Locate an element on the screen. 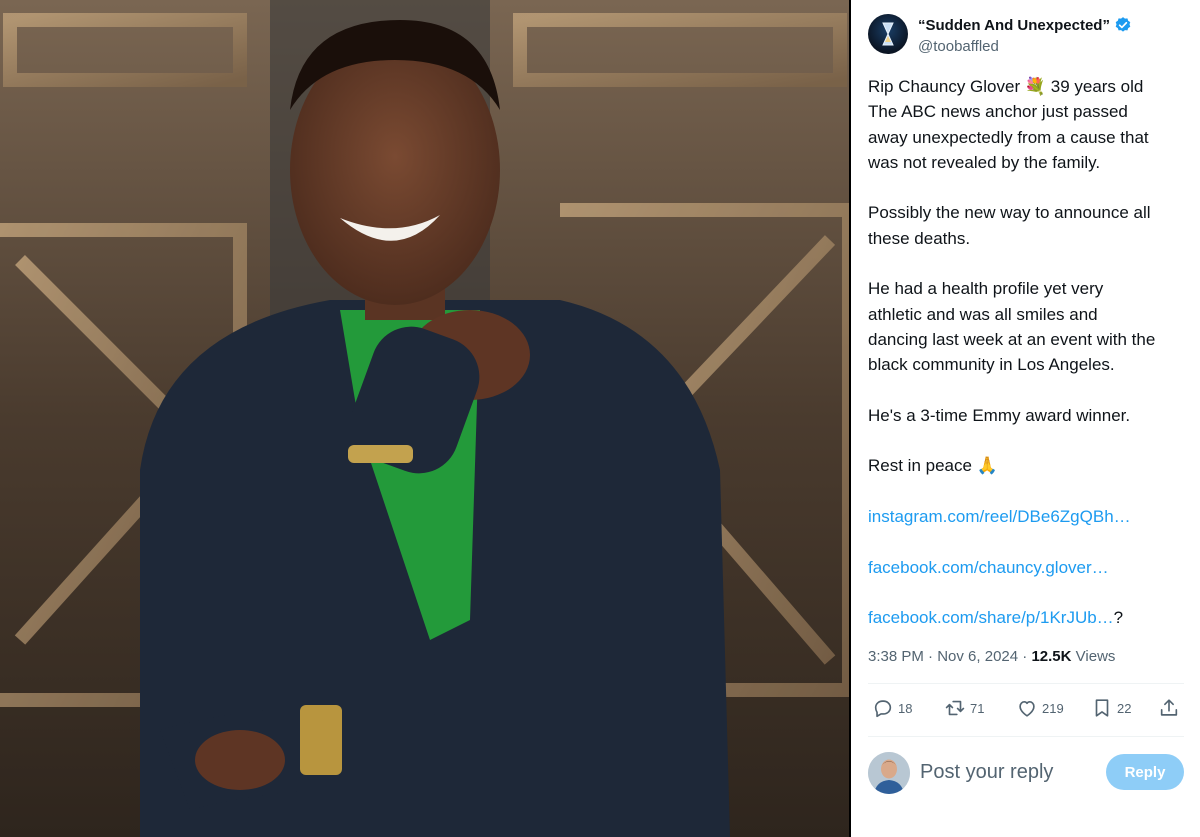  bookmark-icon is located at coordinates (1102, 708).